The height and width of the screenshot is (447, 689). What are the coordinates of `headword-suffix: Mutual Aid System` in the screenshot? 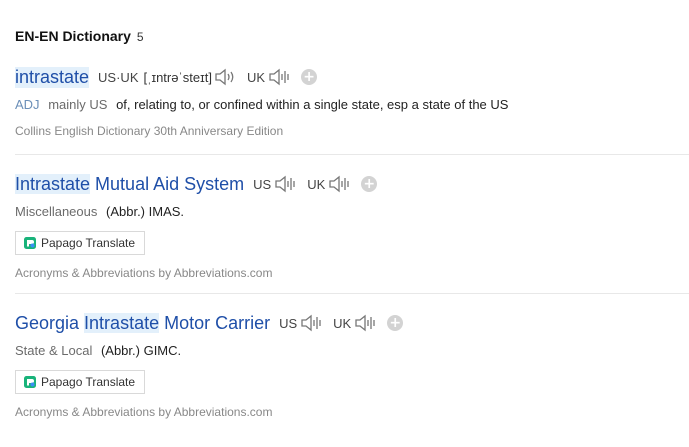 It's located at (167, 183).